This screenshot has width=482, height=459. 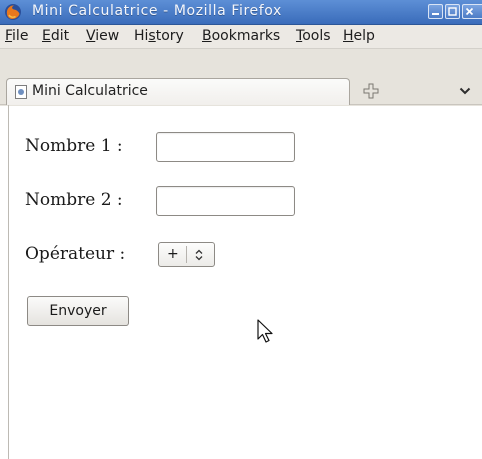 What do you see at coordinates (90, 91) in the screenshot?
I see `tab-label: Mini Calculatrice` at bounding box center [90, 91].